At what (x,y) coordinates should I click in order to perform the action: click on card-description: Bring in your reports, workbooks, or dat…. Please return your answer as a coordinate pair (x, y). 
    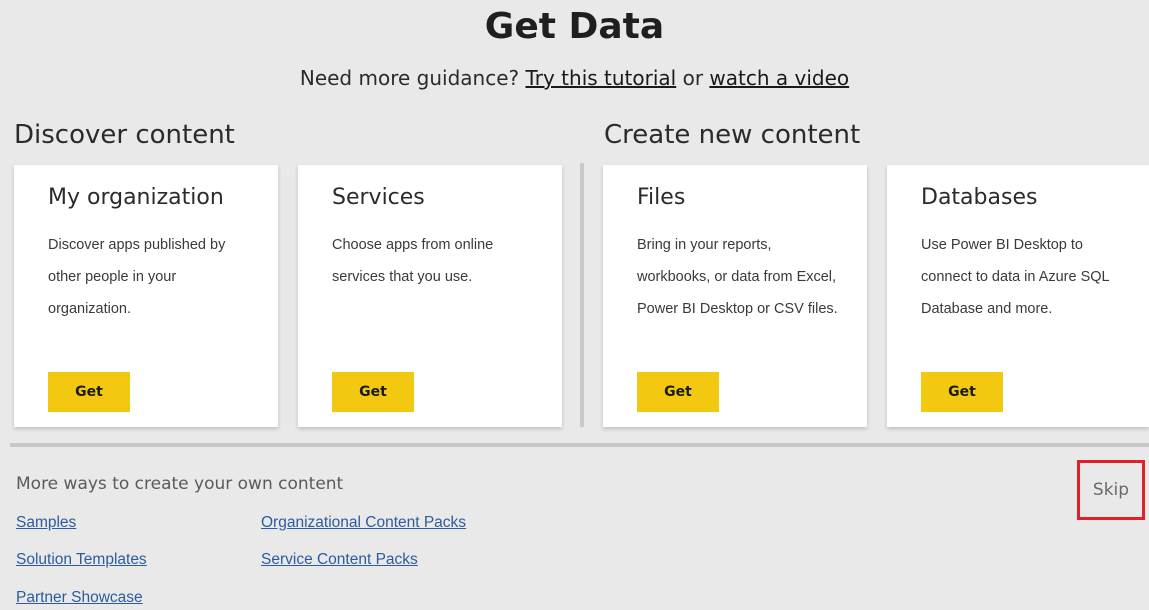
    Looking at the image, I should click on (737, 277).